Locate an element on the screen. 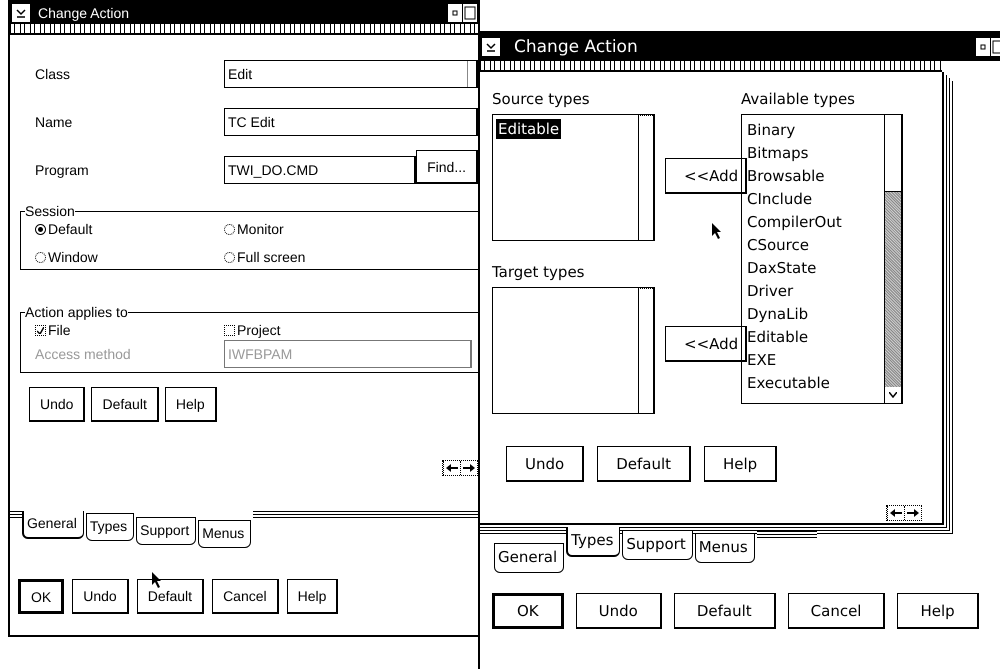 The width and height of the screenshot is (1000, 669). list-item: CInclude is located at coordinates (779, 199).